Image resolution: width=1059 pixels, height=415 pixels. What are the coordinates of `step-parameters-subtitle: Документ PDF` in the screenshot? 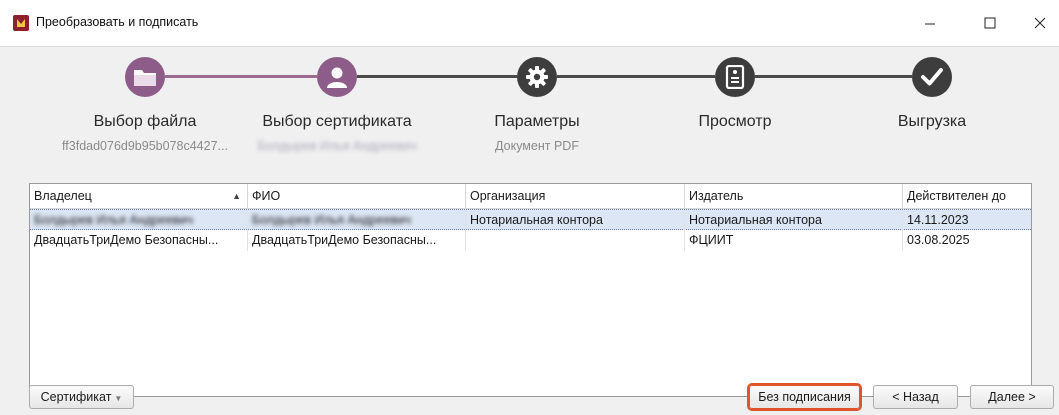 It's located at (537, 146).